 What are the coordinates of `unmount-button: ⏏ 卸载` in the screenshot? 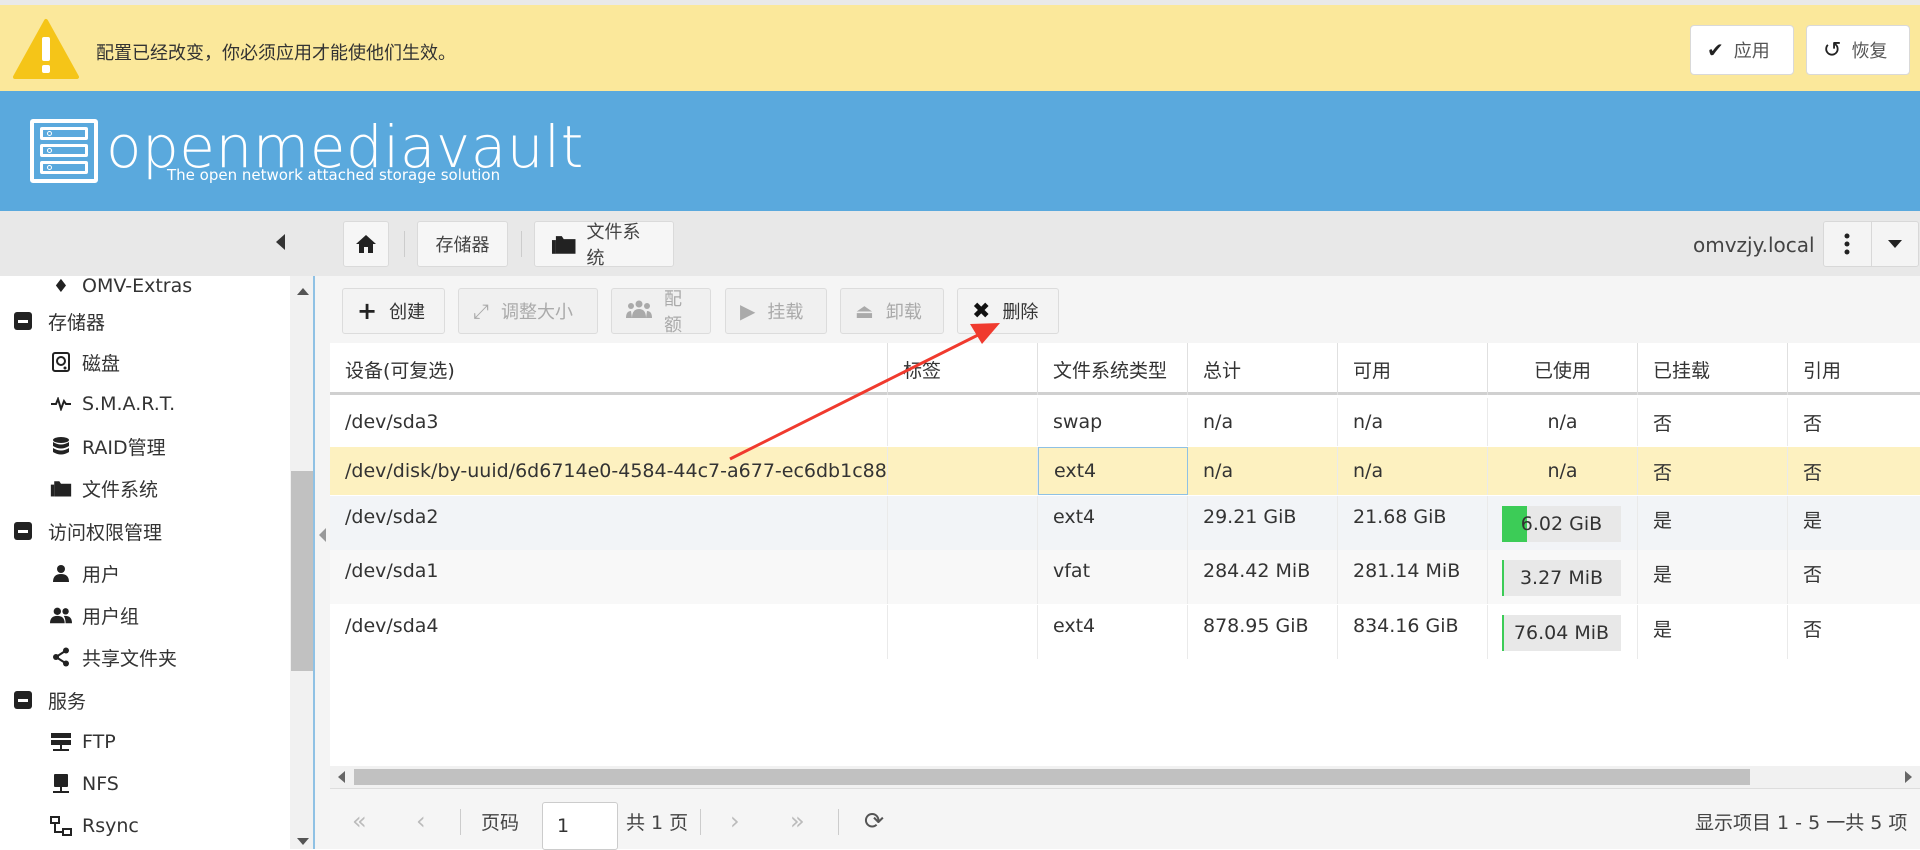 It's located at (892, 311).